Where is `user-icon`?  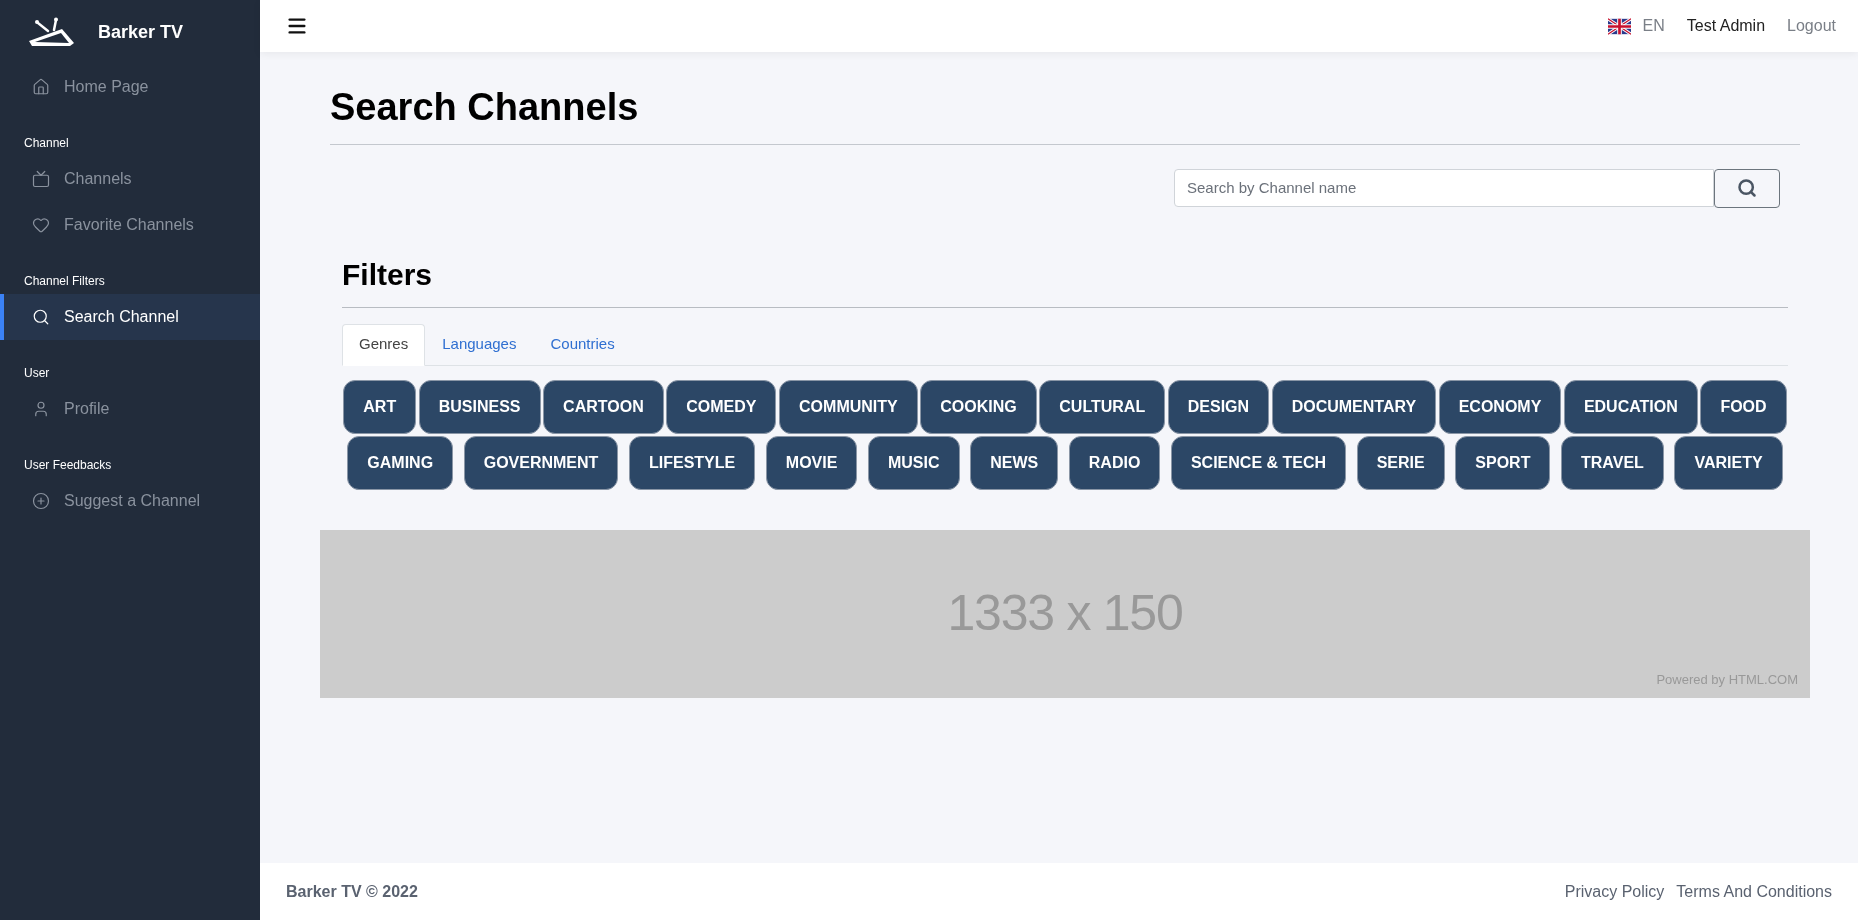 user-icon is located at coordinates (41, 409).